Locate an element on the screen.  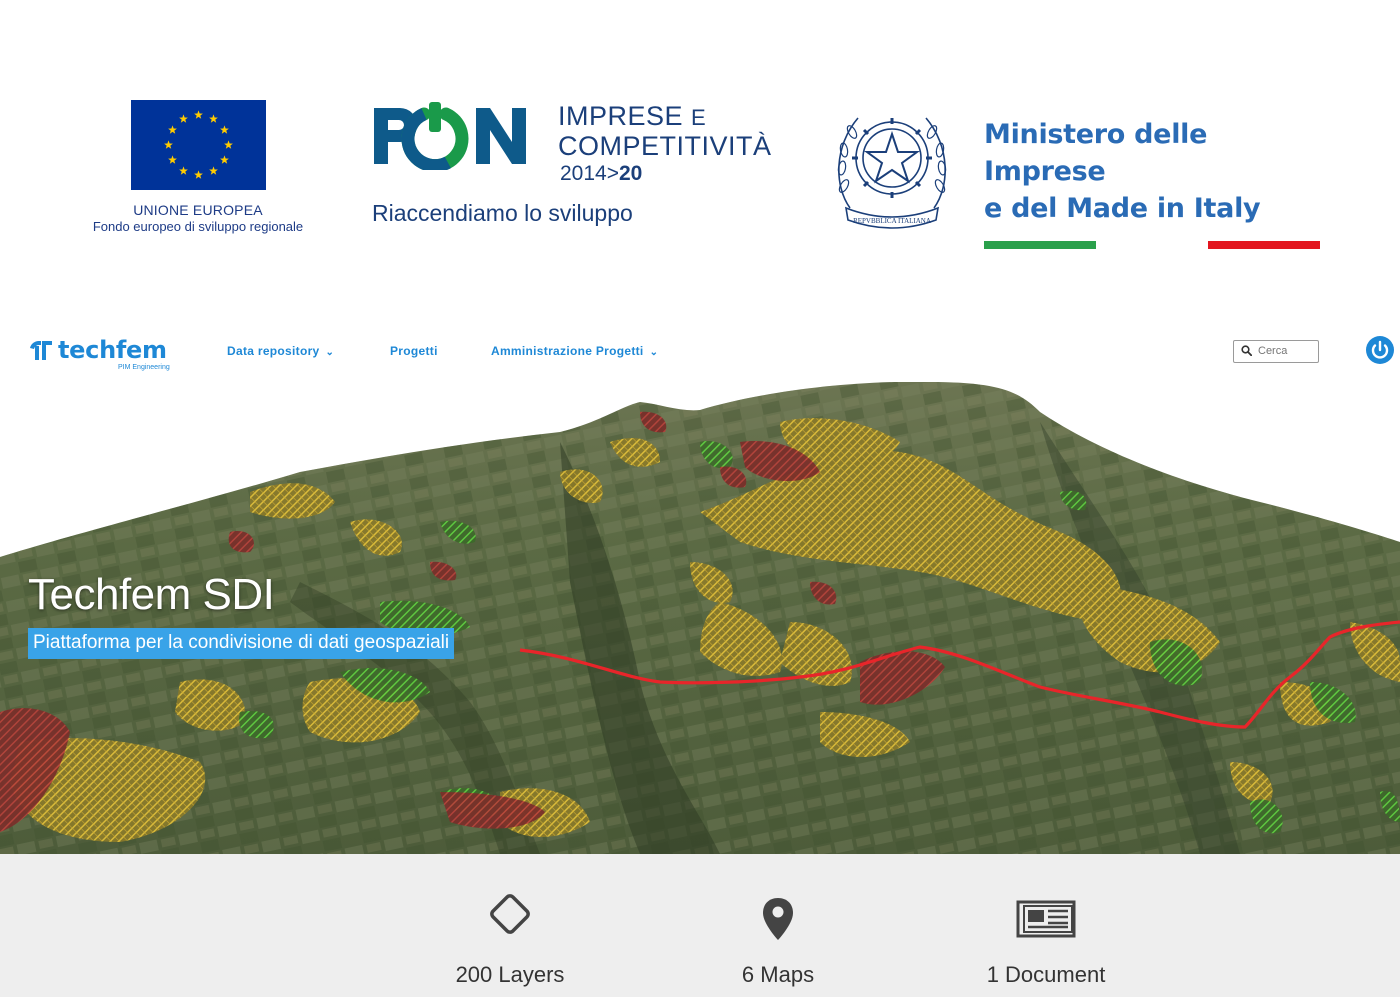
pon-program-title: IMPRESE E COMPETITIVITÀ 2014>20 is located at coordinates (665, 145).